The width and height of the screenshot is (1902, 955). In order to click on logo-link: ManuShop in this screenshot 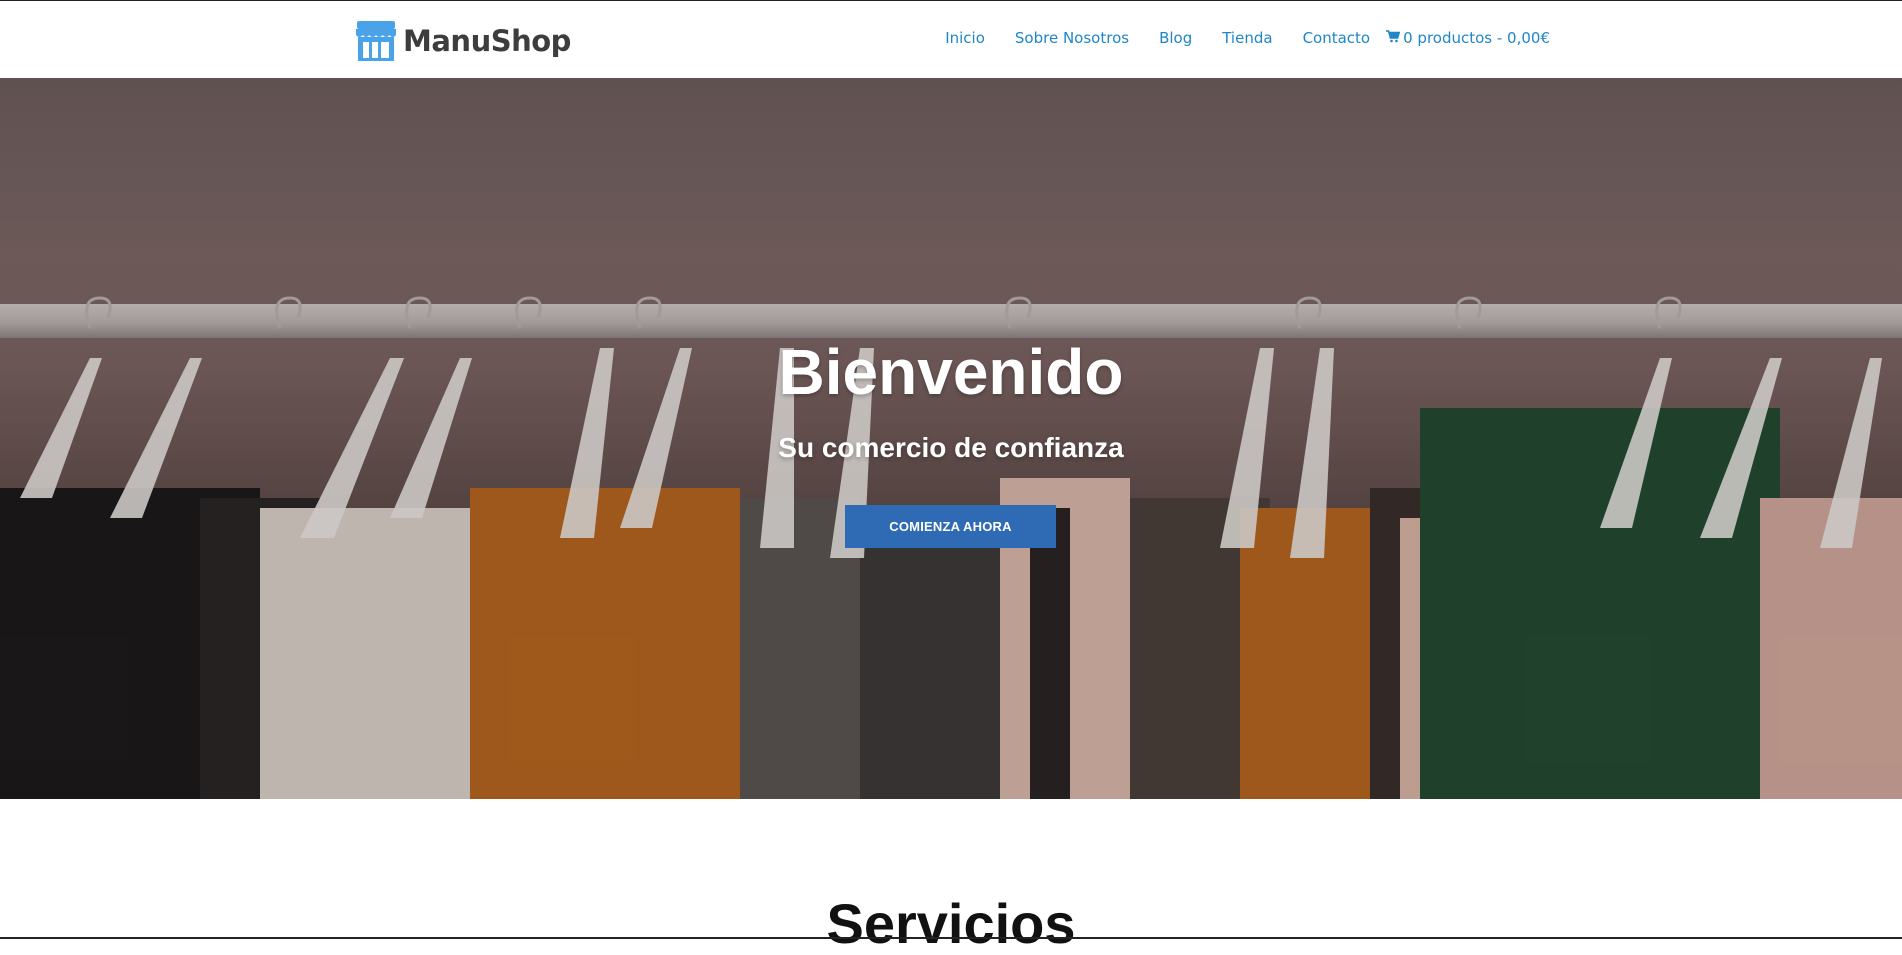, I will do `click(463, 41)`.